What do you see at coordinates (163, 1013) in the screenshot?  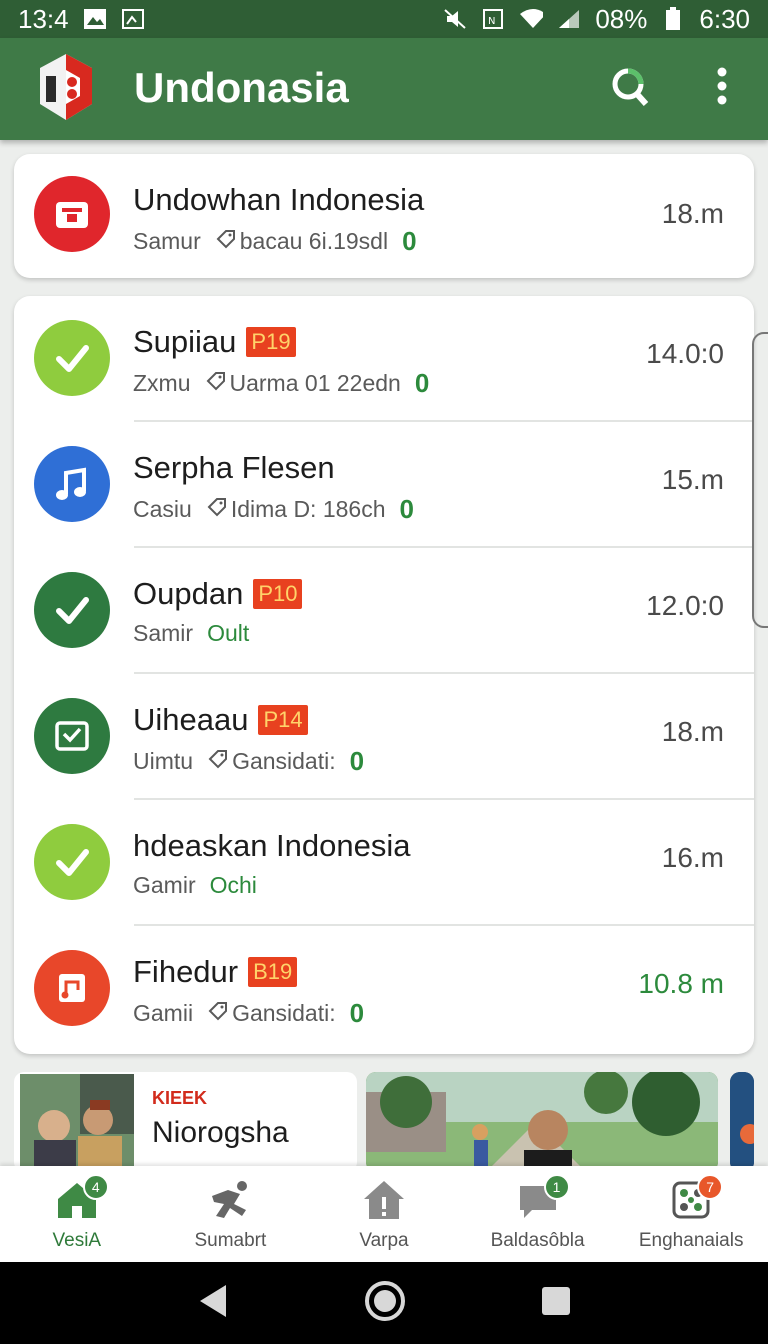 I see `list-item-name: Gamii` at bounding box center [163, 1013].